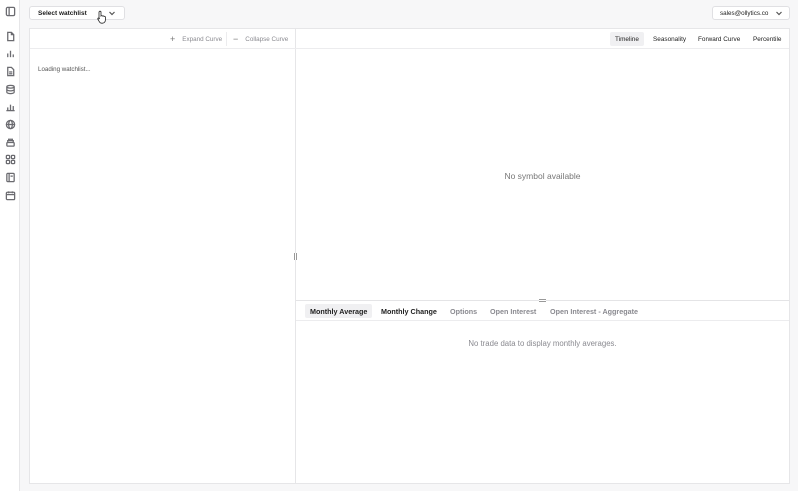 The height and width of the screenshot is (491, 798). I want to click on tab-monthly-change: Monthly Change, so click(409, 311).